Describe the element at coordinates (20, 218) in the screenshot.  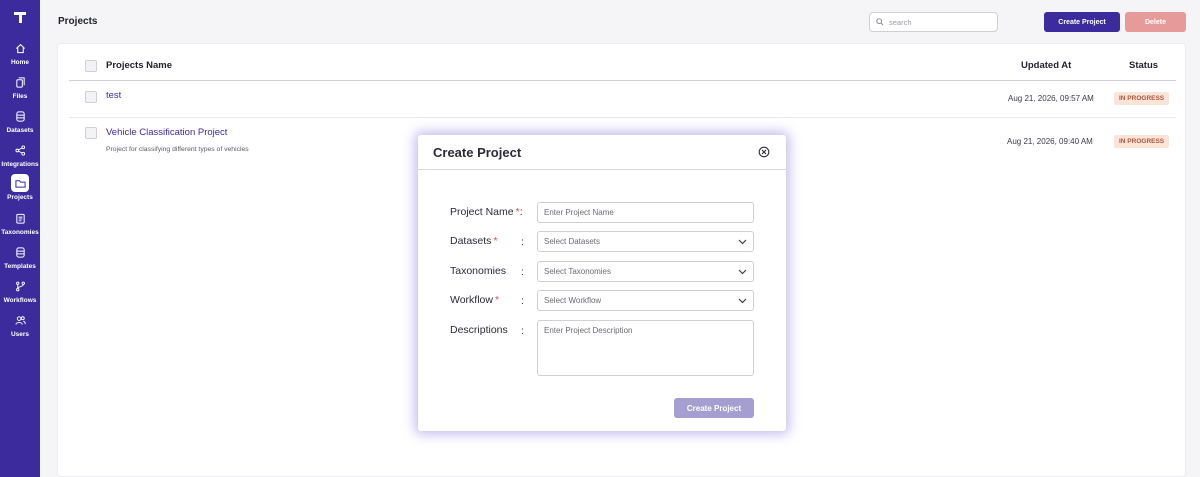
I see `clipboard-icon` at that location.